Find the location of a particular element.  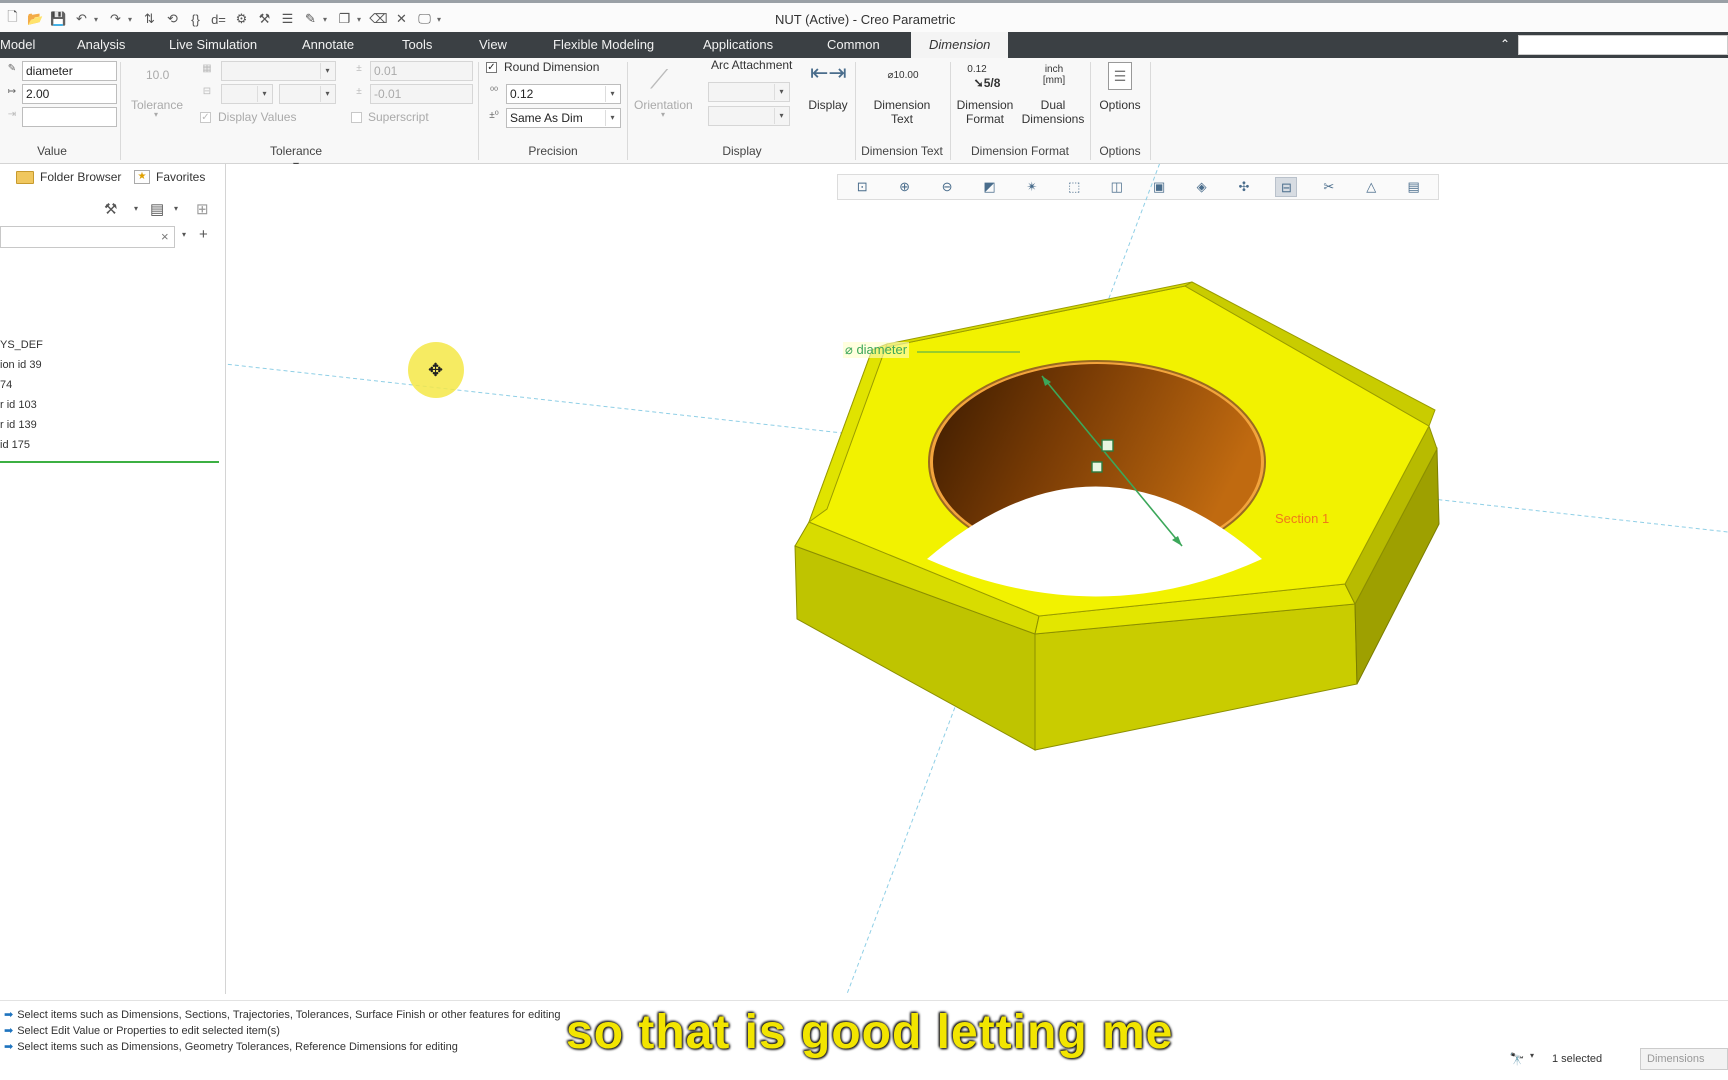

tree-settings-dropdown-icon: ▾ is located at coordinates (136, 208).